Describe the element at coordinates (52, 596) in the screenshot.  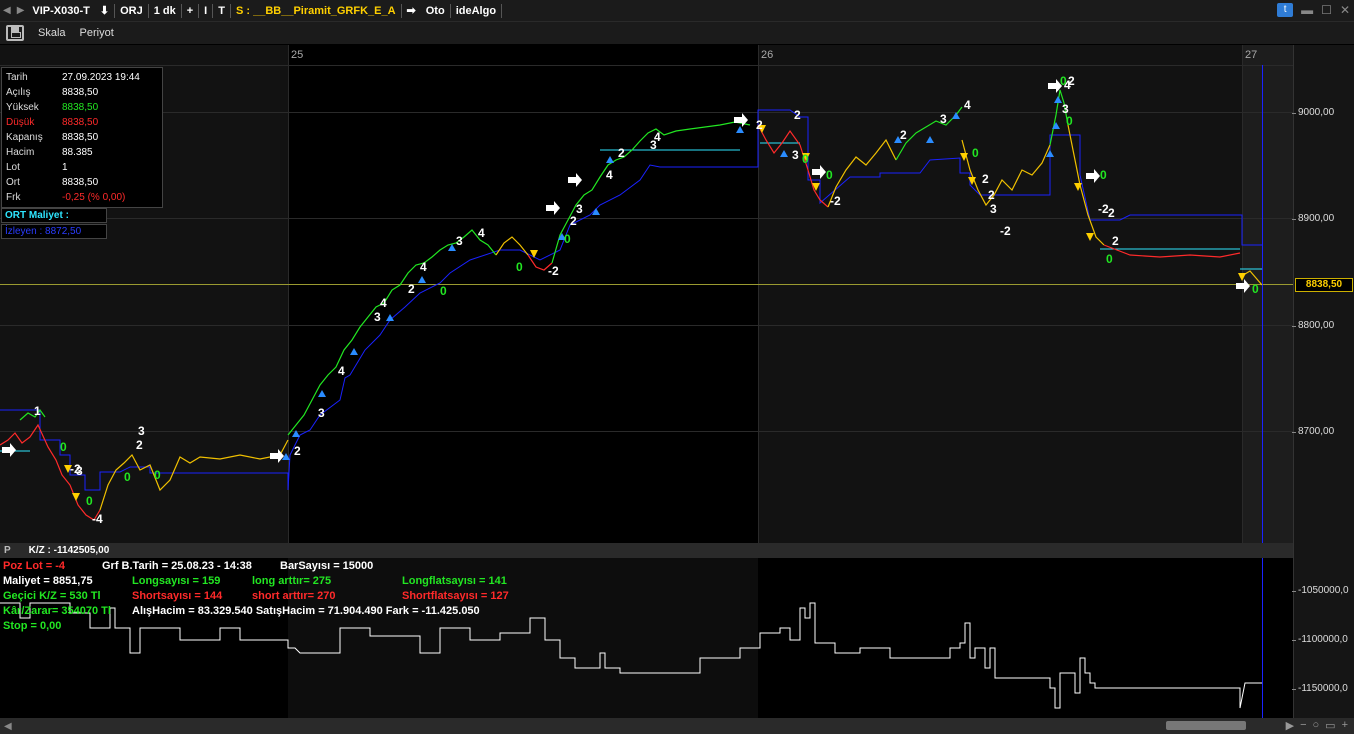
I see `gecici-kz-label: Geçici K/Z = 530 Tl` at that location.